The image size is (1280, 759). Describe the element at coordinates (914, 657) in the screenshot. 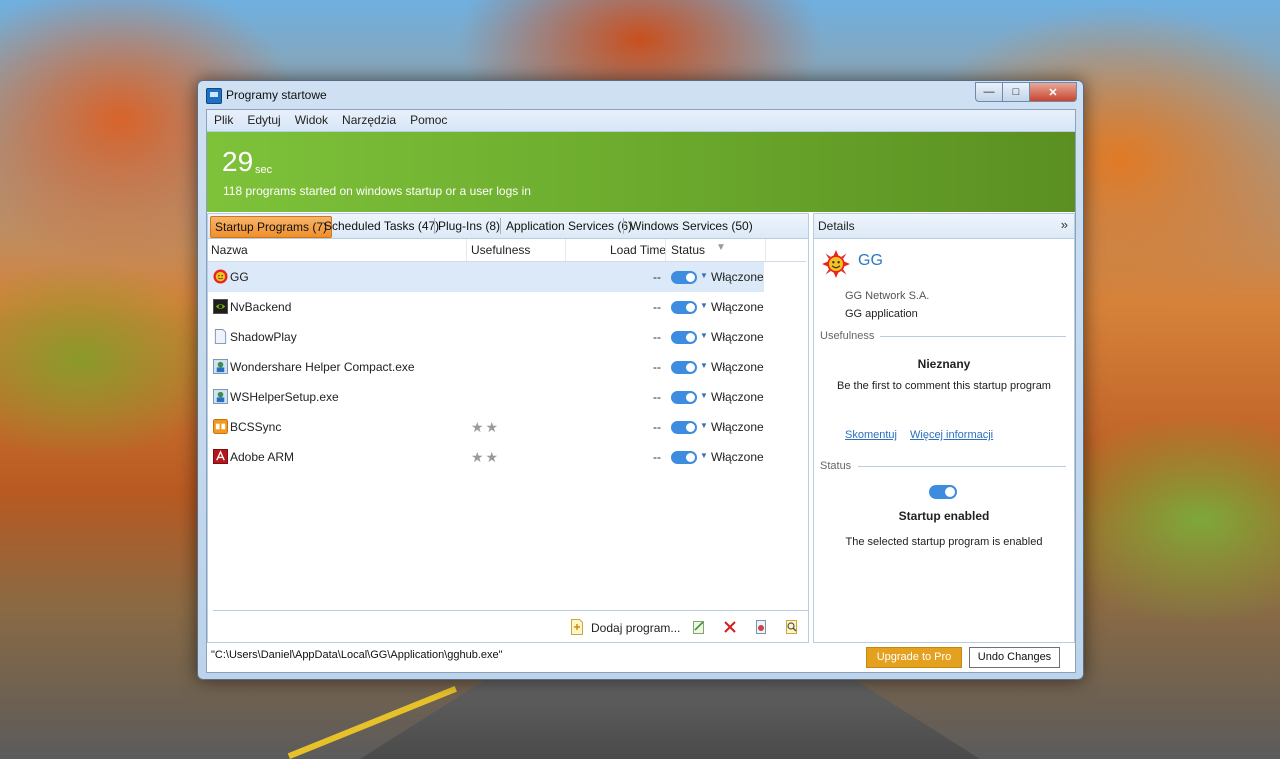

I see `upgrade-button: Upgrade to Pro` at that location.